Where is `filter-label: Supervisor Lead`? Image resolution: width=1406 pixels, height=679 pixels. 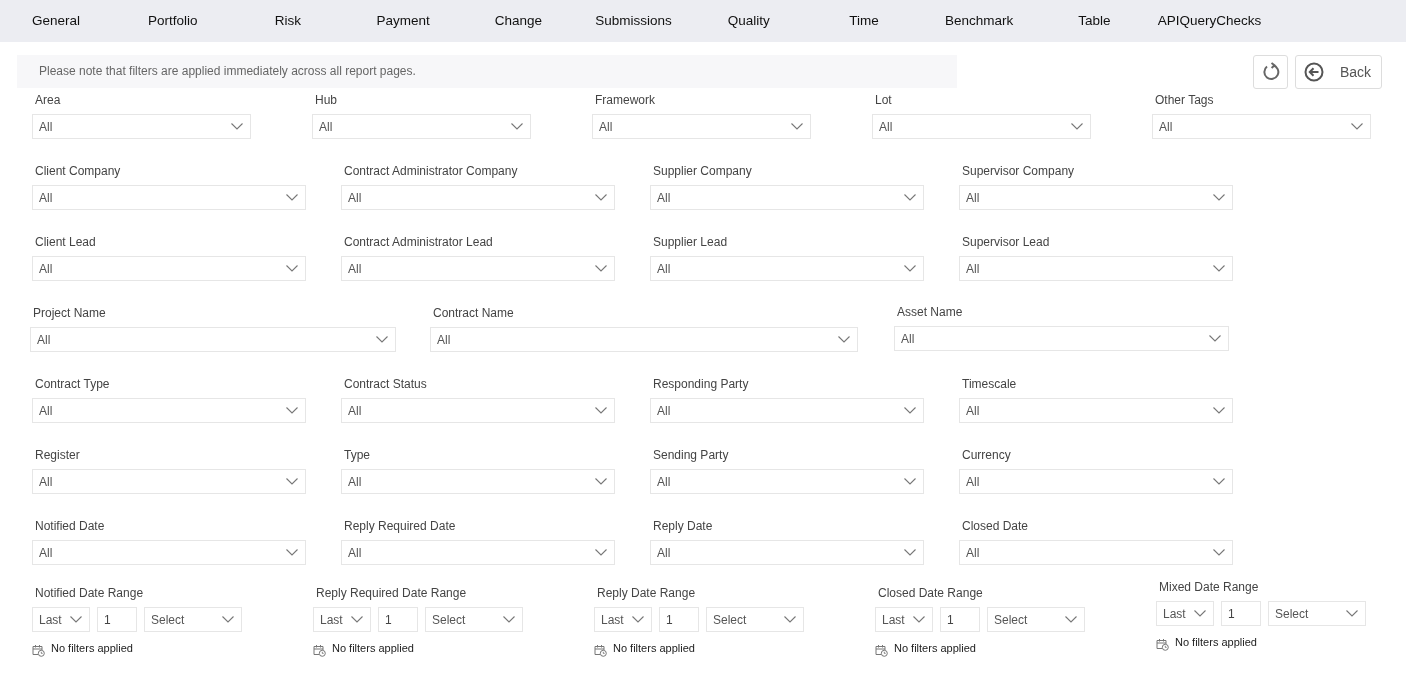 filter-label: Supervisor Lead is located at coordinates (1006, 242).